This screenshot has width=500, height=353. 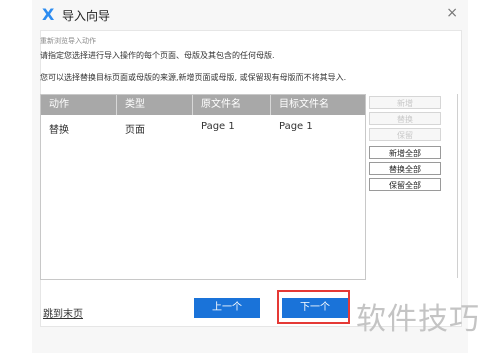 I want to click on title-bar: X 导入向导 ×, so click(x=250, y=15).